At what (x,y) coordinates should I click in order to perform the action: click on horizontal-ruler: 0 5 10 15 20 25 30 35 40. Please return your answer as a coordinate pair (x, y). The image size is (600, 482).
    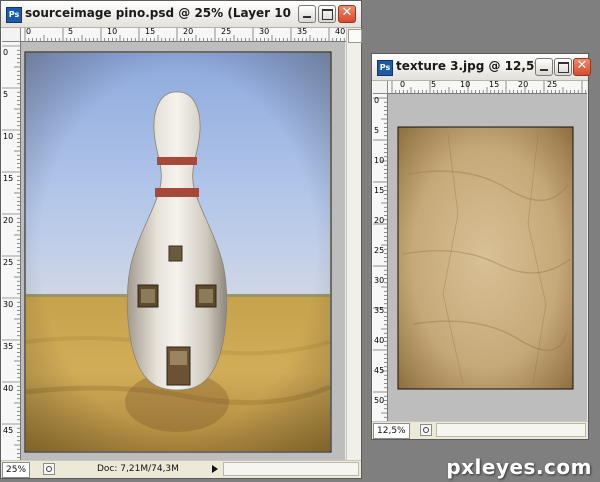
    Looking at the image, I should click on (183, 35).